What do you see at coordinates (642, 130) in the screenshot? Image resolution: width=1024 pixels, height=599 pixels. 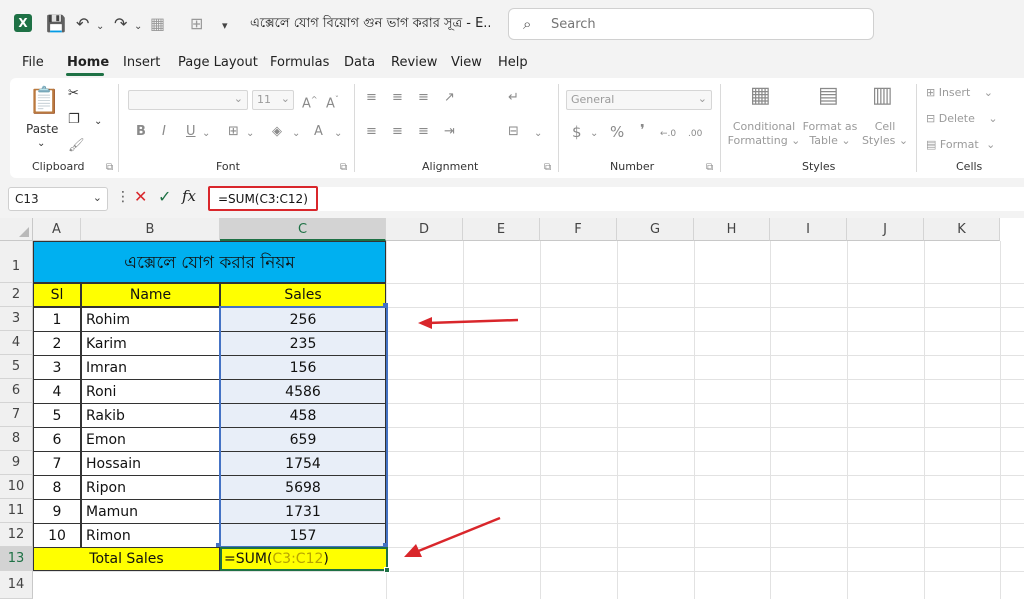 I see `comma-icon: ❜` at bounding box center [642, 130].